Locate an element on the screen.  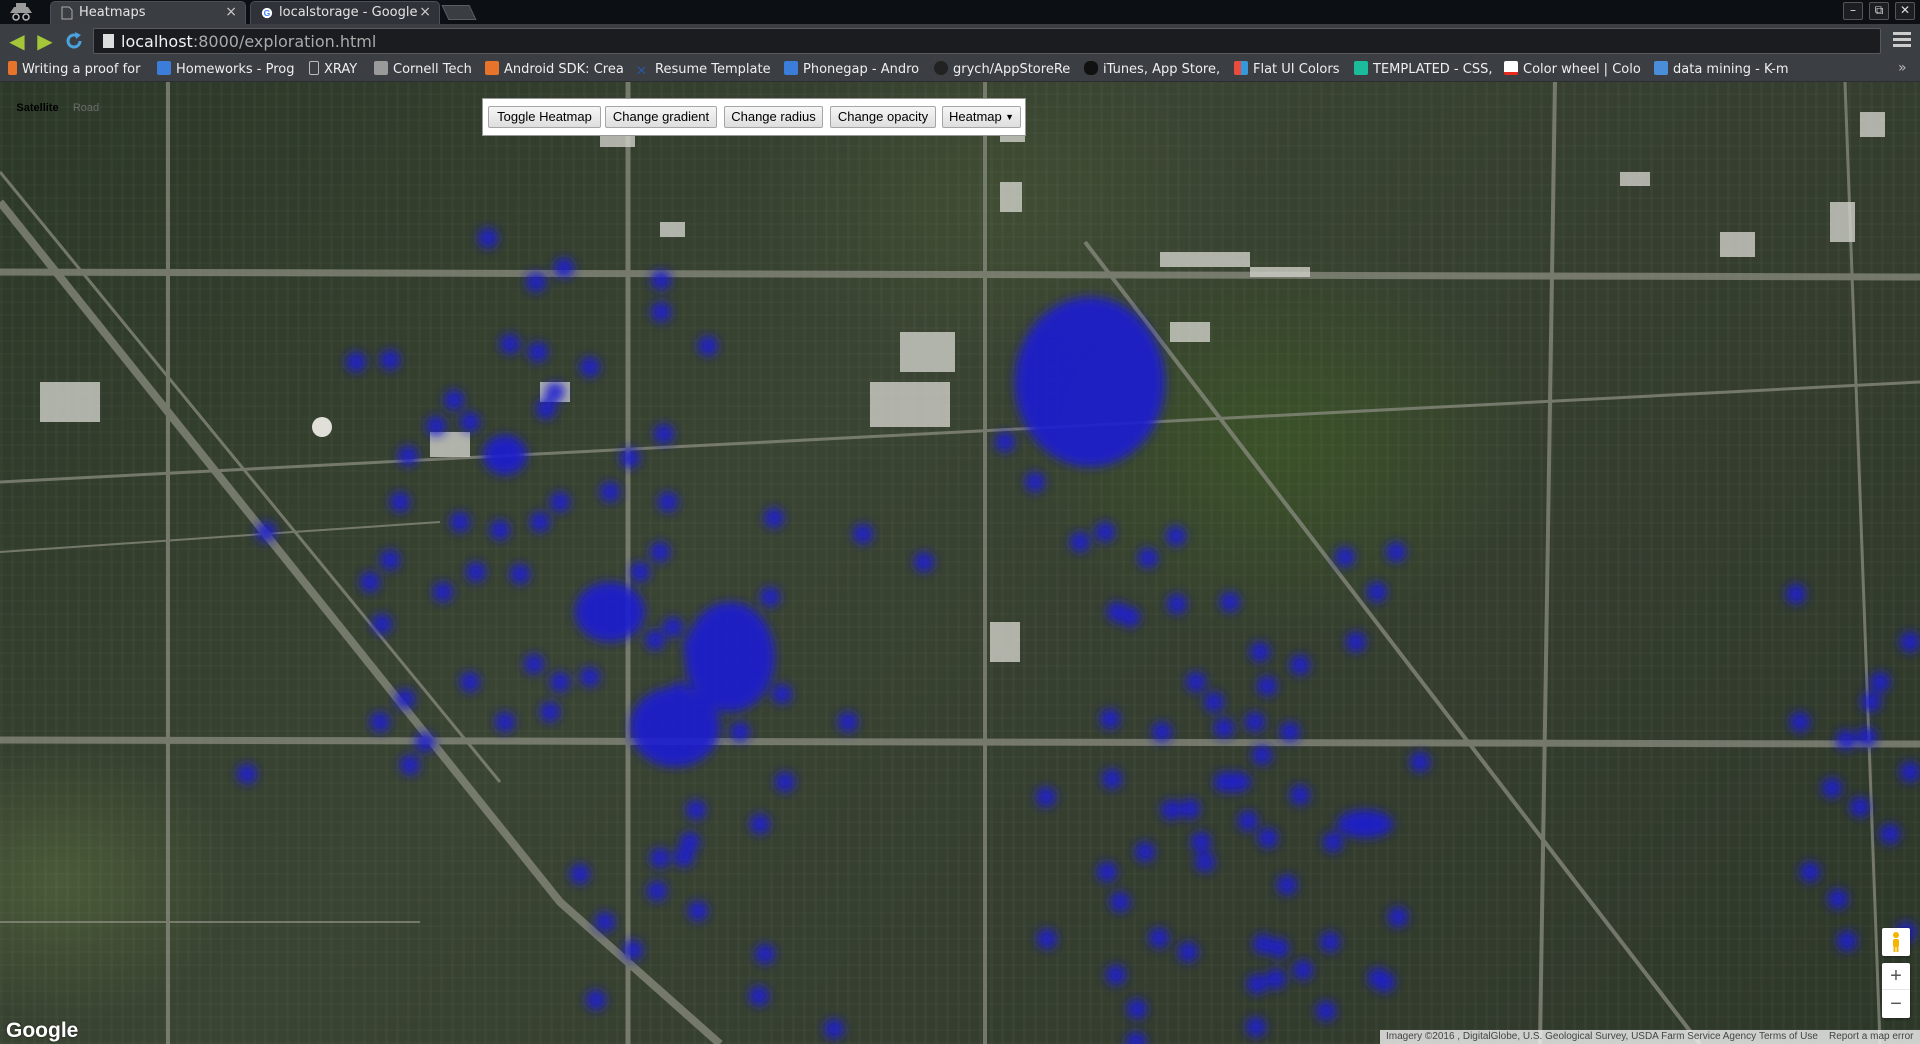
back-icon: ◀ is located at coordinates (17, 41).